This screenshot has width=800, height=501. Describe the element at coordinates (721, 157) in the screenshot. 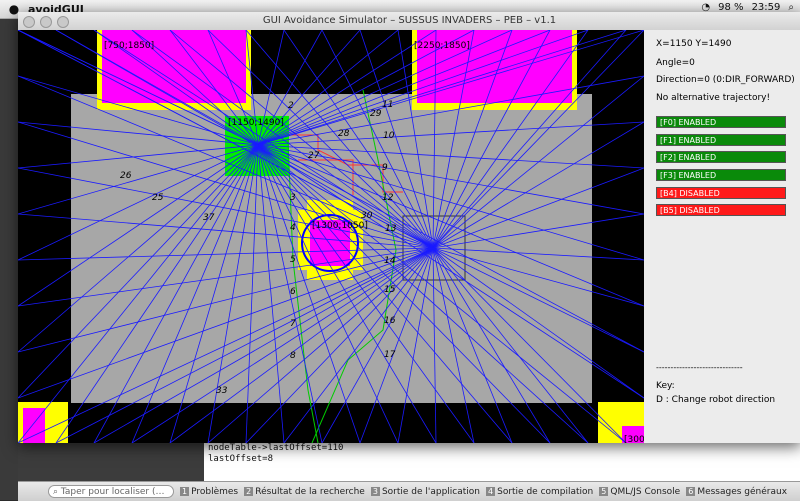

I see `sensor-status-f2: [F2] ENABLED` at that location.